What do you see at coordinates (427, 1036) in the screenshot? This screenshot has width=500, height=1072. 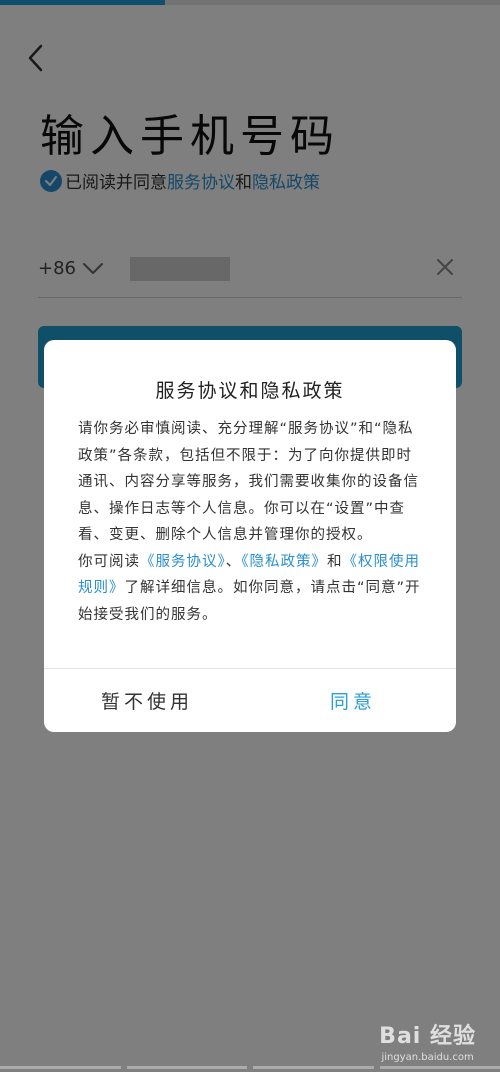 I see `watermark-logo: Bai 经验` at bounding box center [427, 1036].